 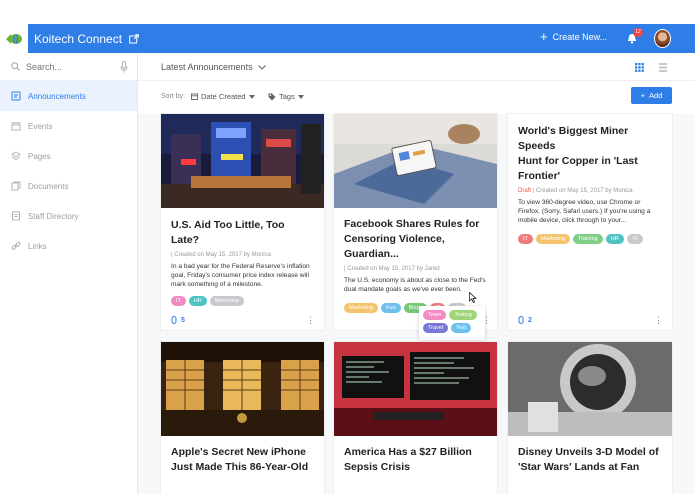 What do you see at coordinates (310, 320) in the screenshot?
I see `more-options-icon: ⋮` at bounding box center [310, 320].